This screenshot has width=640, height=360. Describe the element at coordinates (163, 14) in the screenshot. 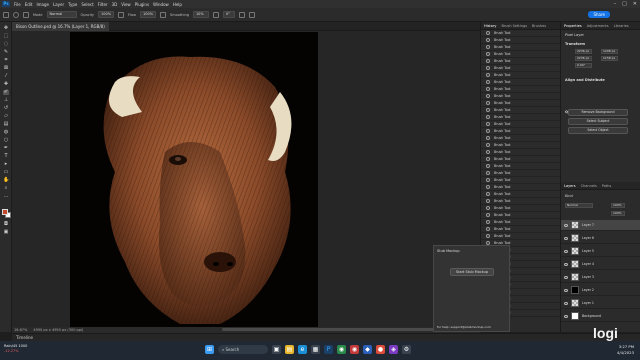

I see `airbrush-icon` at that location.